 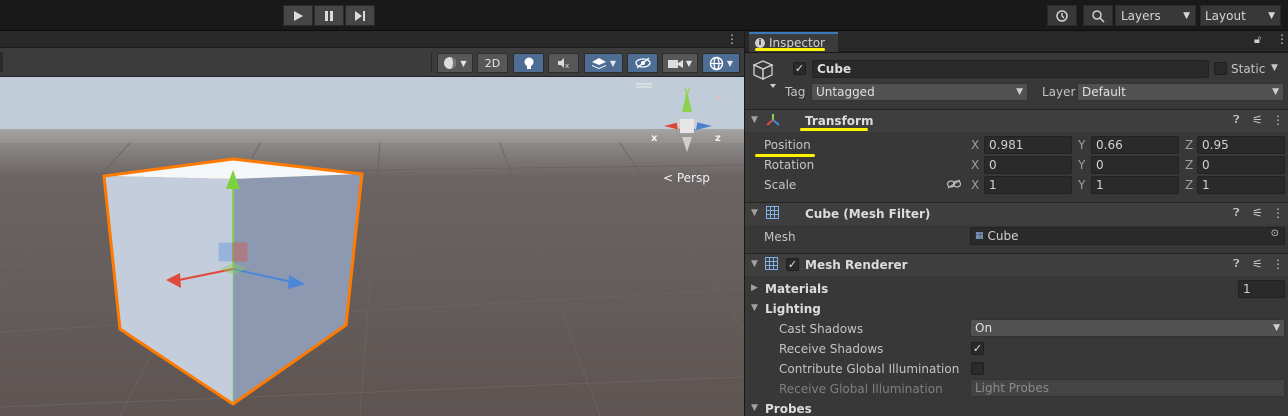 What do you see at coordinates (771, 263) in the screenshot?
I see `mesh-renderer-icon` at bounding box center [771, 263].